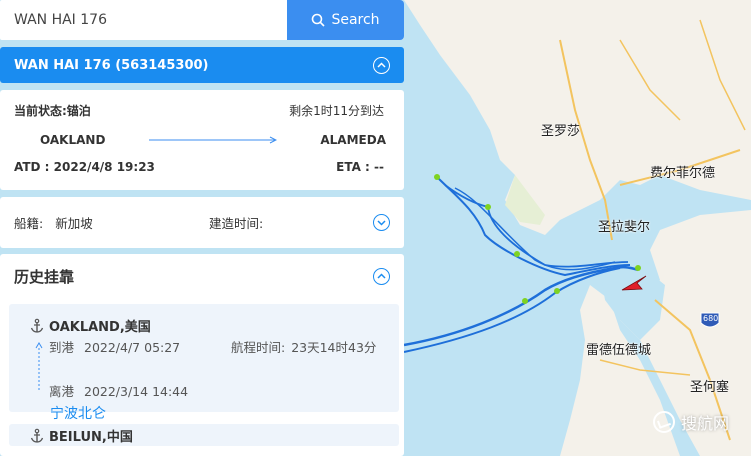  I want to click on city-label: 圣何塞, so click(710, 387).